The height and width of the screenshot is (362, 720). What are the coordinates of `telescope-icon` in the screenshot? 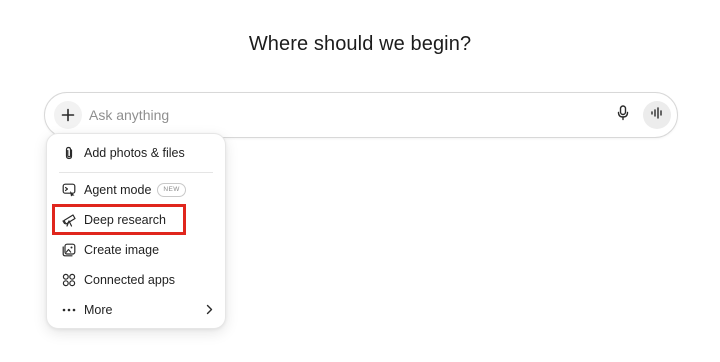 It's located at (69, 220).